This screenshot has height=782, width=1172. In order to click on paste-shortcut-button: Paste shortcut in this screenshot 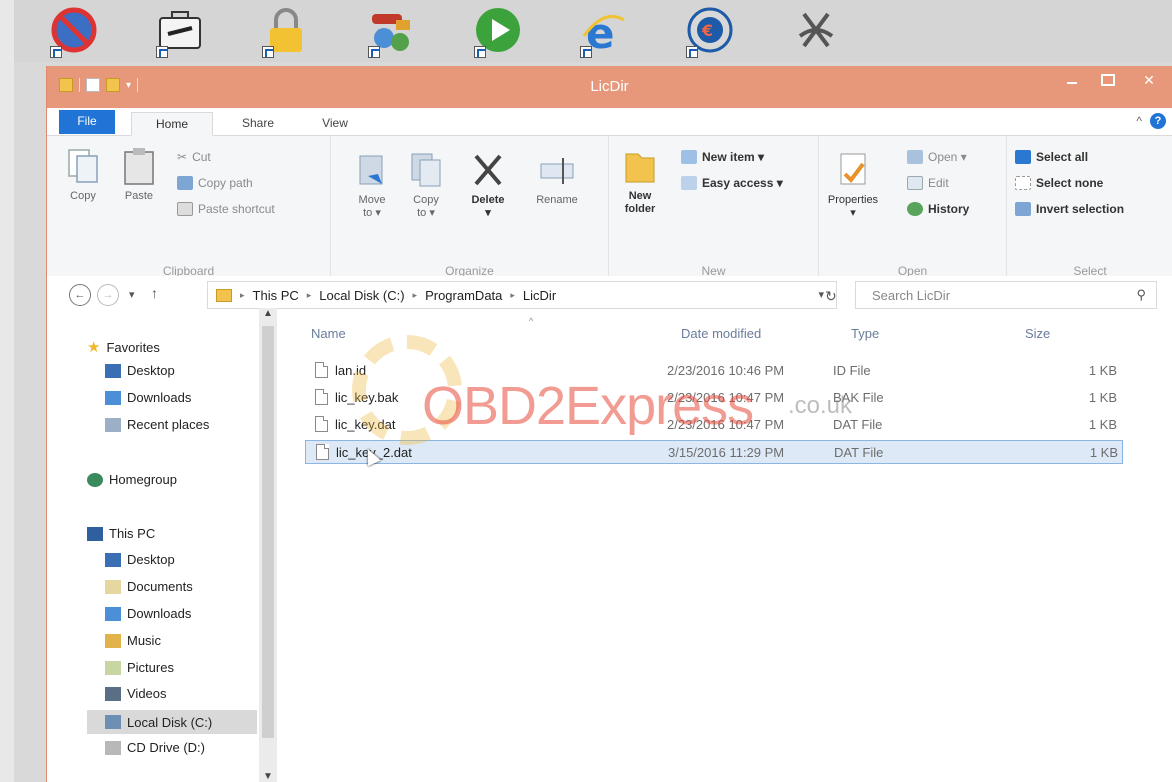, I will do `click(226, 209)`.